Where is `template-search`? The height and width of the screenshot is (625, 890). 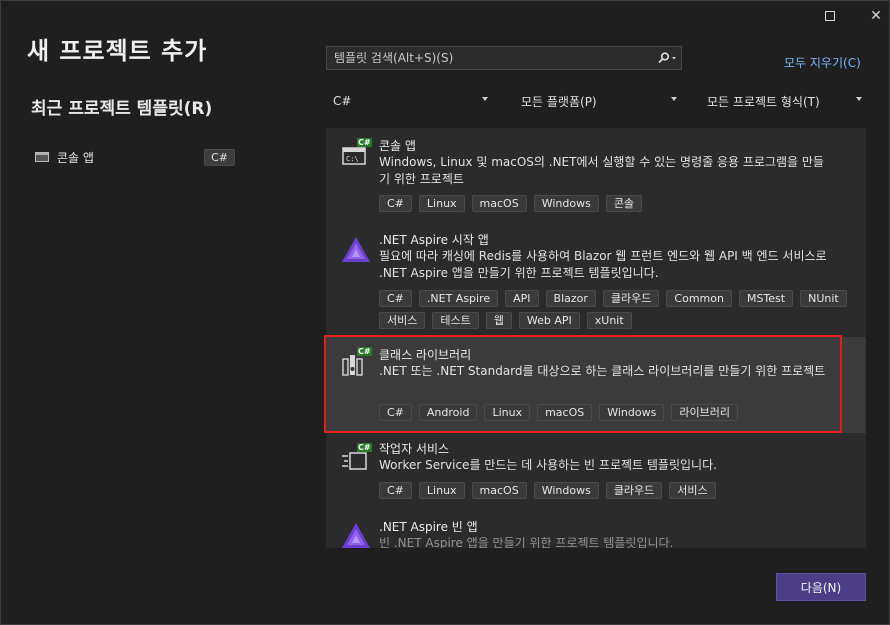
template-search is located at coordinates (504, 58).